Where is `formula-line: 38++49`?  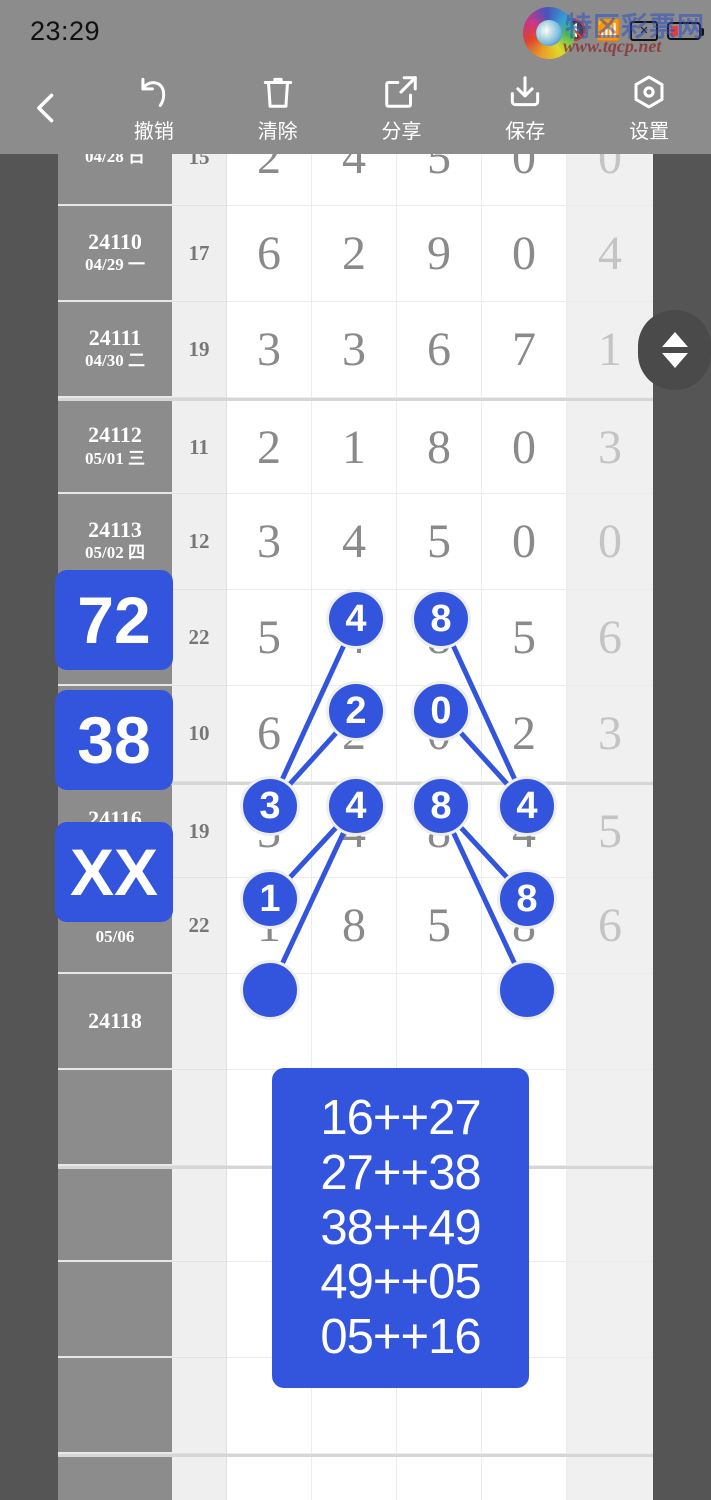
formula-line: 38++49 is located at coordinates (400, 1227).